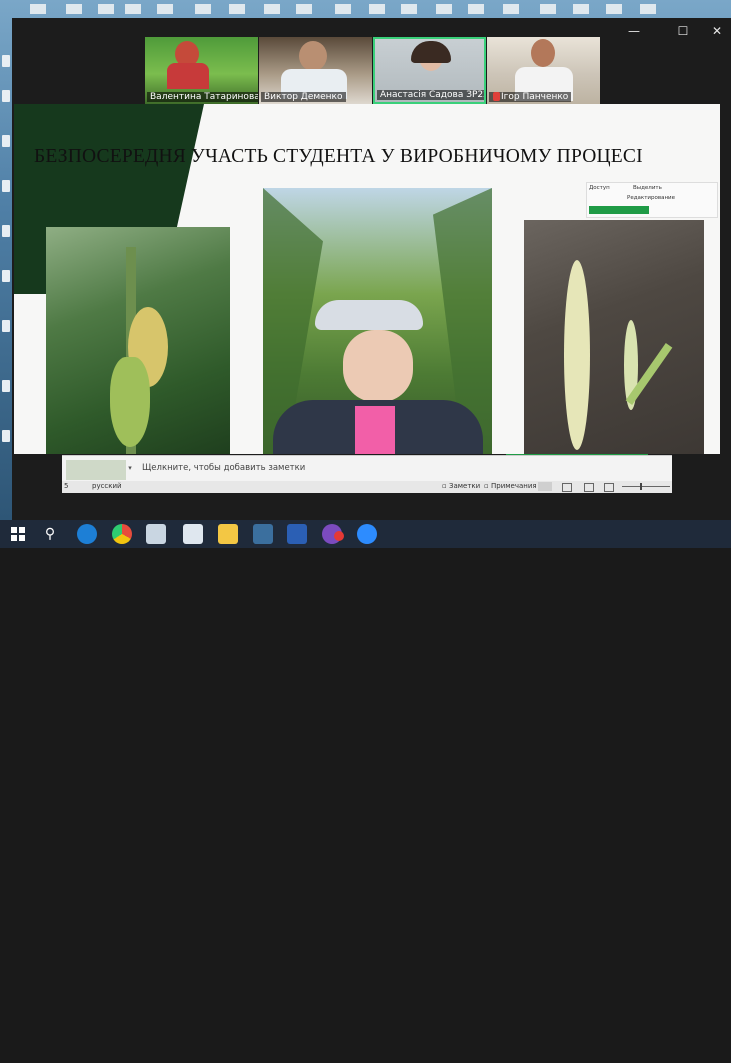 Image resolution: width=731 pixels, height=1063 pixels. What do you see at coordinates (96, 470) in the screenshot?
I see `slide-thumbnail` at bounding box center [96, 470].